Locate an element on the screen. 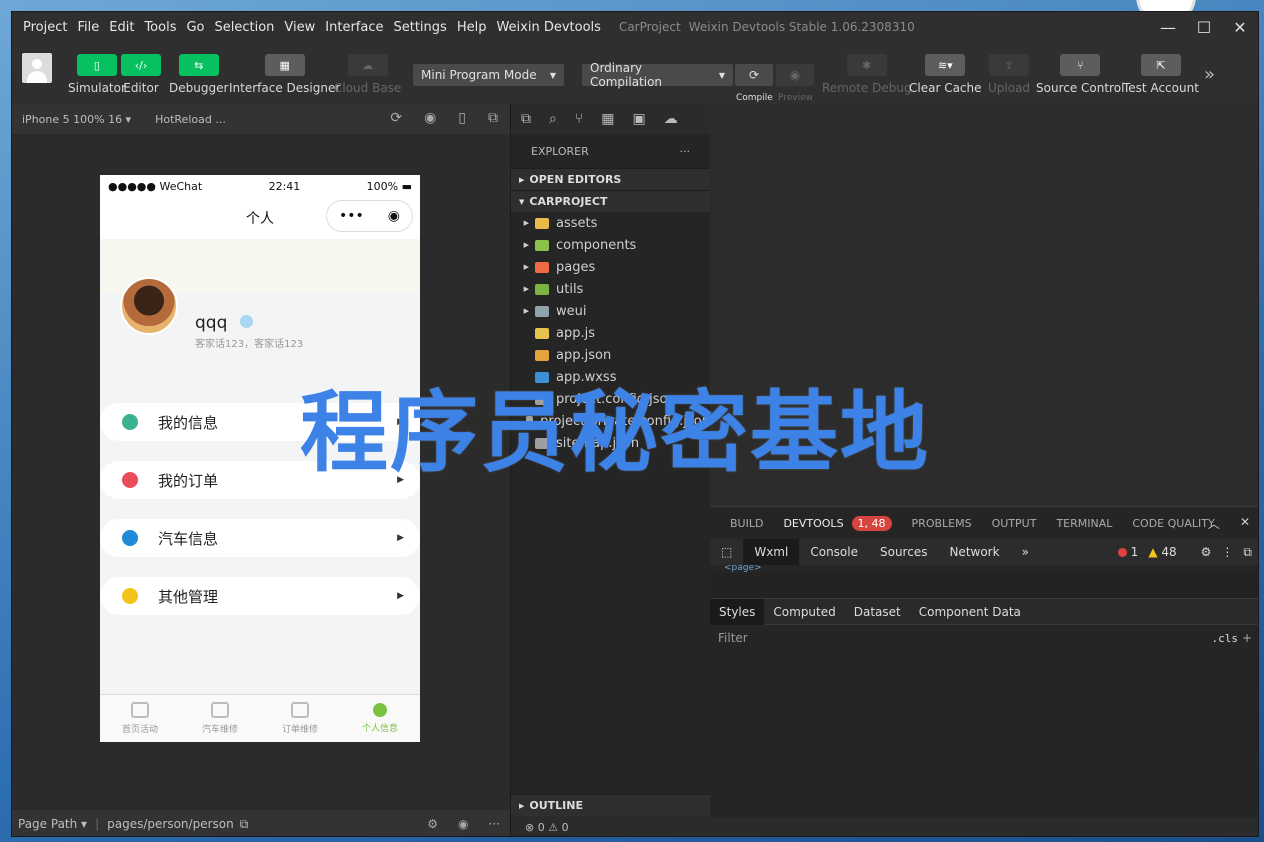 The image size is (1264, 842). upload-button: ⇪ Upload is located at coordinates (1009, 74).